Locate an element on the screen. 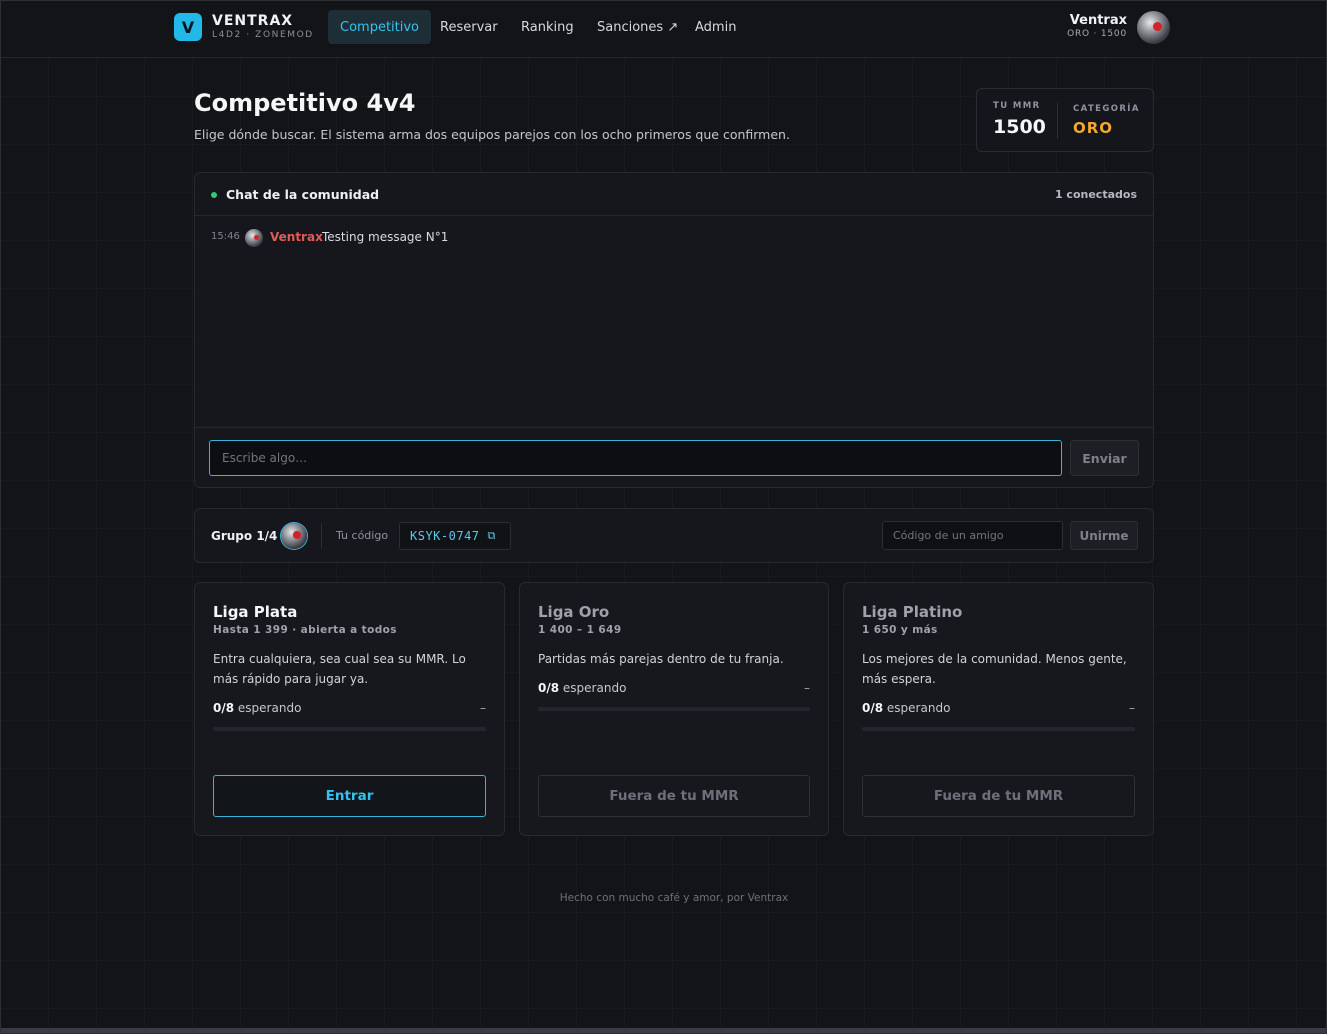 The height and width of the screenshot is (1034, 1327). group-code-value: KSYK-0747 is located at coordinates (445, 536).